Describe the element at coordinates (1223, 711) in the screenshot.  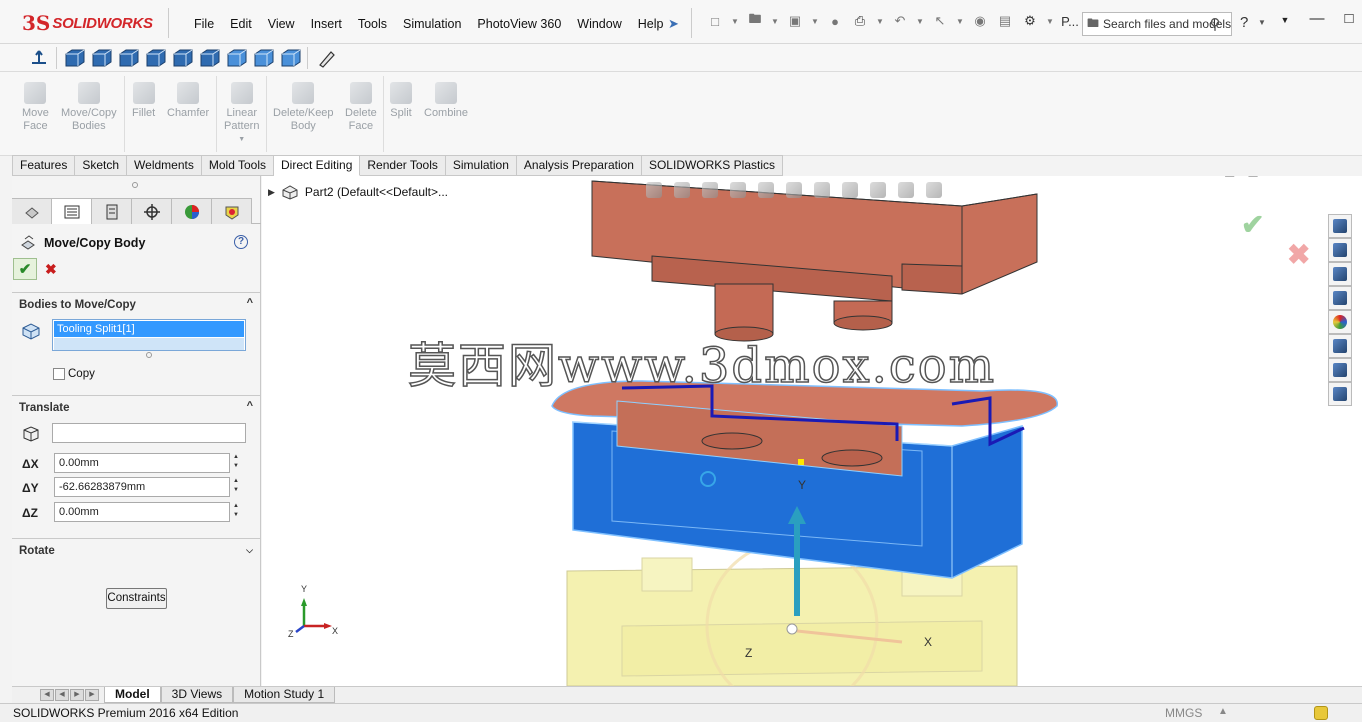
I see `chevron-up-icon: ▲` at that location.